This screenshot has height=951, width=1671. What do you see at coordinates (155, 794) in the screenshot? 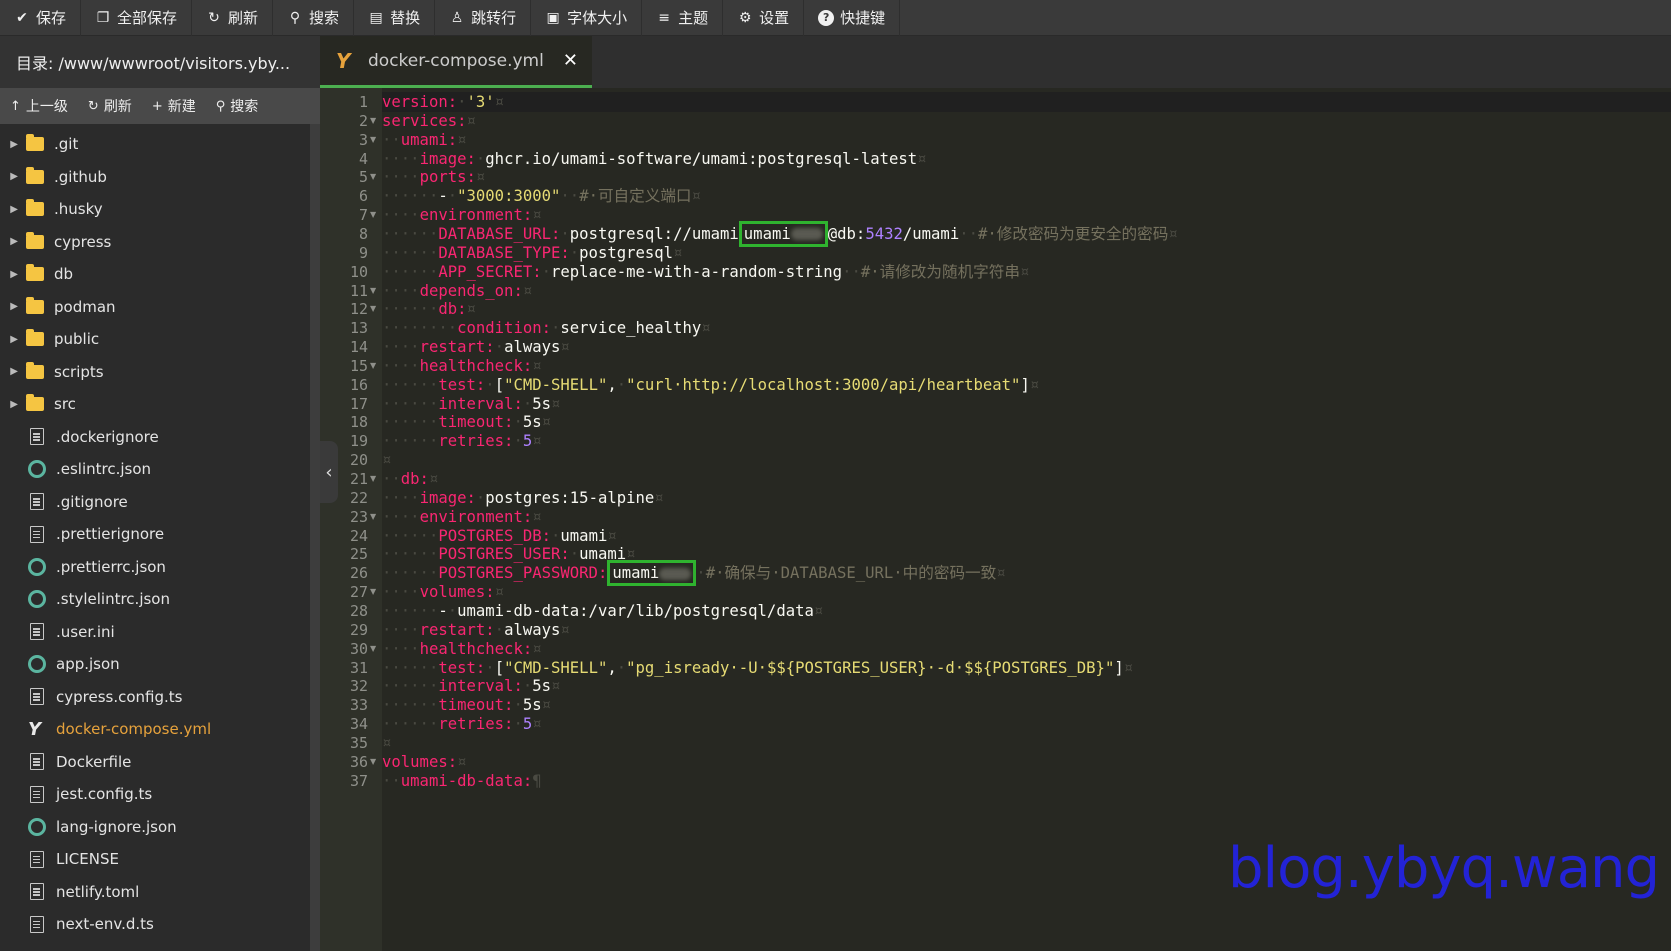
I see `tree-item: jest.config.ts` at bounding box center [155, 794].